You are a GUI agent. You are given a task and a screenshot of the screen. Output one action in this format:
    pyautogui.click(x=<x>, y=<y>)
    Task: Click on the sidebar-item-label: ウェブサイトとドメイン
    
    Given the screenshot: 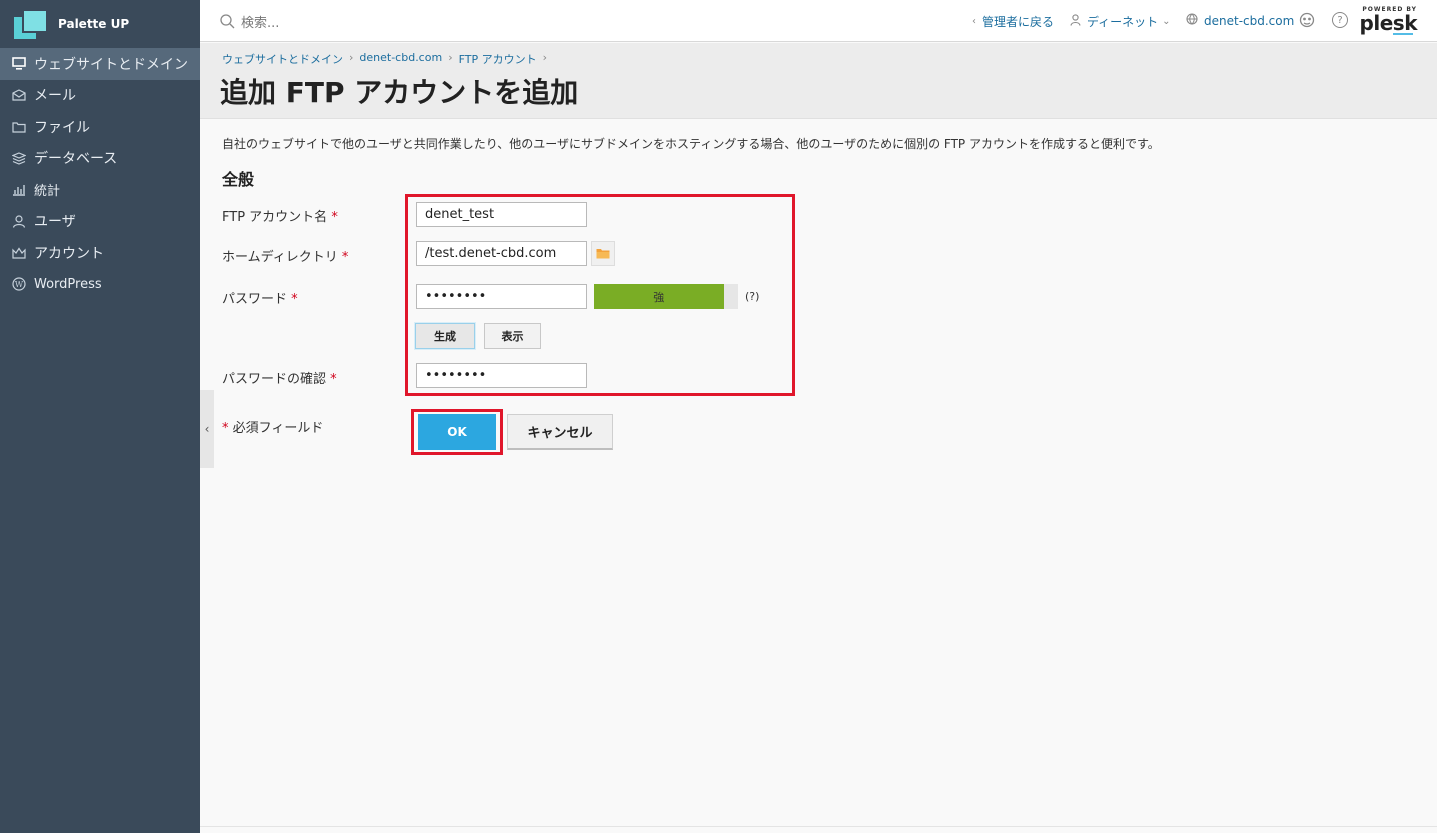 What is the action you would take?
    pyautogui.click(x=111, y=64)
    